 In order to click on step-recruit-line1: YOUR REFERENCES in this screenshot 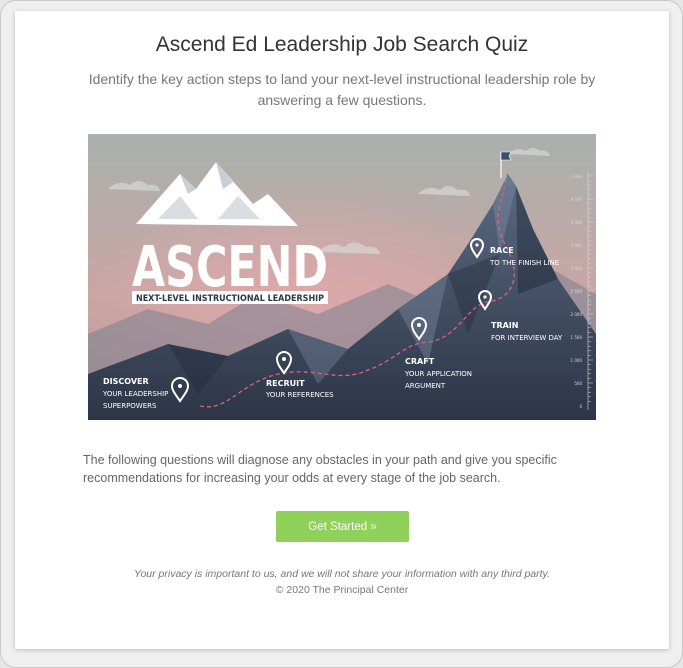, I will do `click(299, 395)`.